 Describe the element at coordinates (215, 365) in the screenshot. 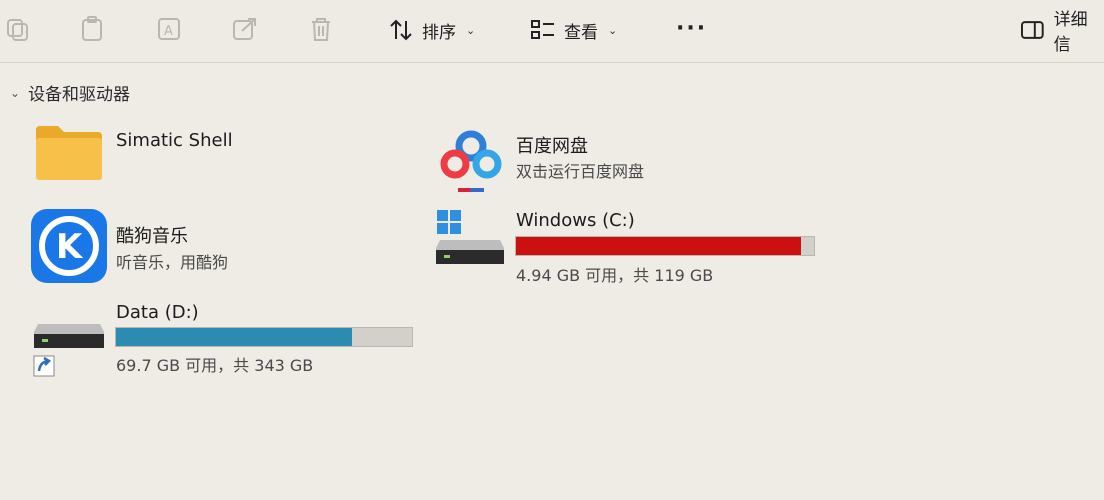

I see `item-subtitle: 69.7 GB 可用，共 343 GB` at that location.